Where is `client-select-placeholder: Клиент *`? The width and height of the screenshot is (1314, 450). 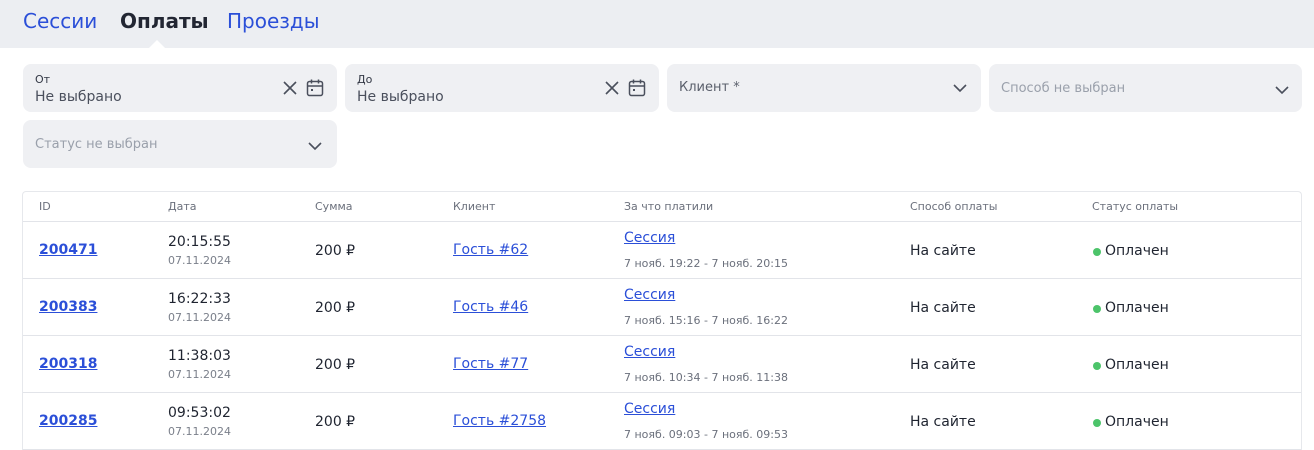
client-select-placeholder: Клиент * is located at coordinates (709, 87).